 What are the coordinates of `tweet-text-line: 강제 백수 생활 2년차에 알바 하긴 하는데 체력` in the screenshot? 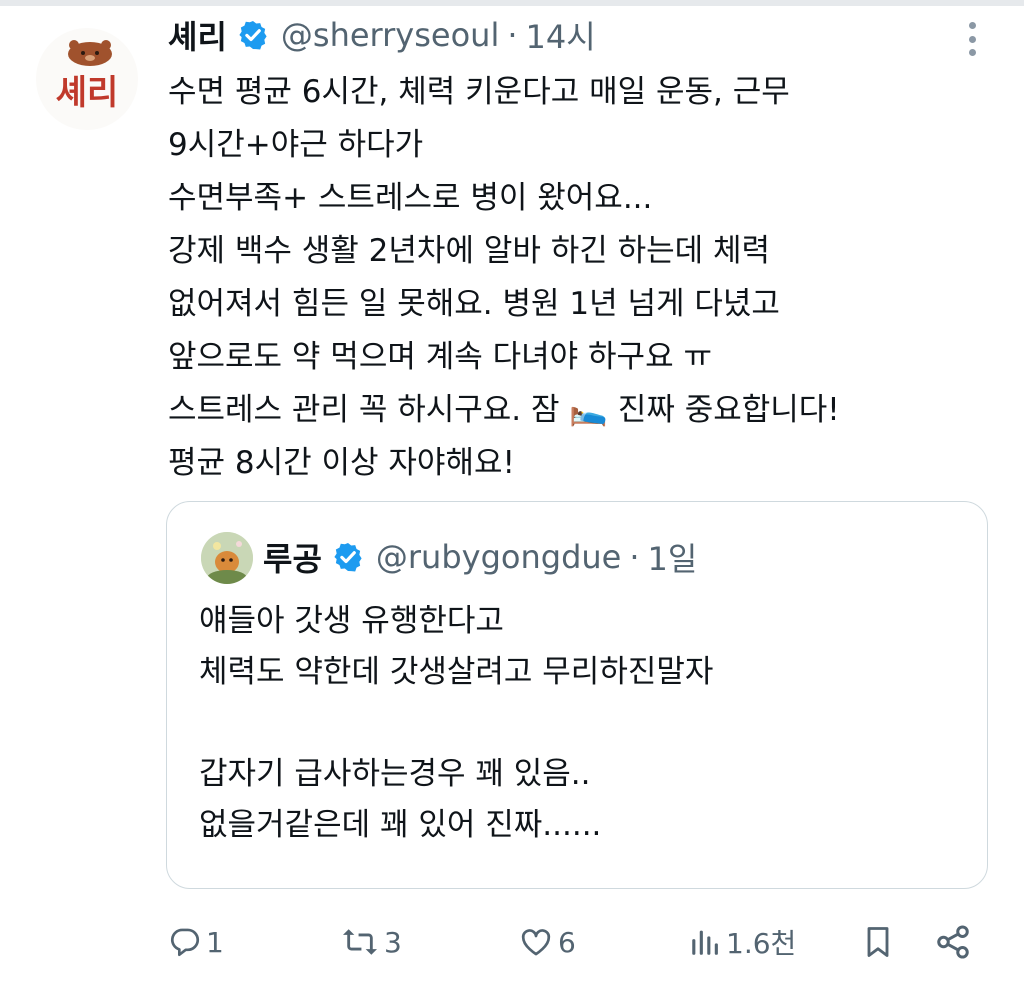 It's located at (469, 251).